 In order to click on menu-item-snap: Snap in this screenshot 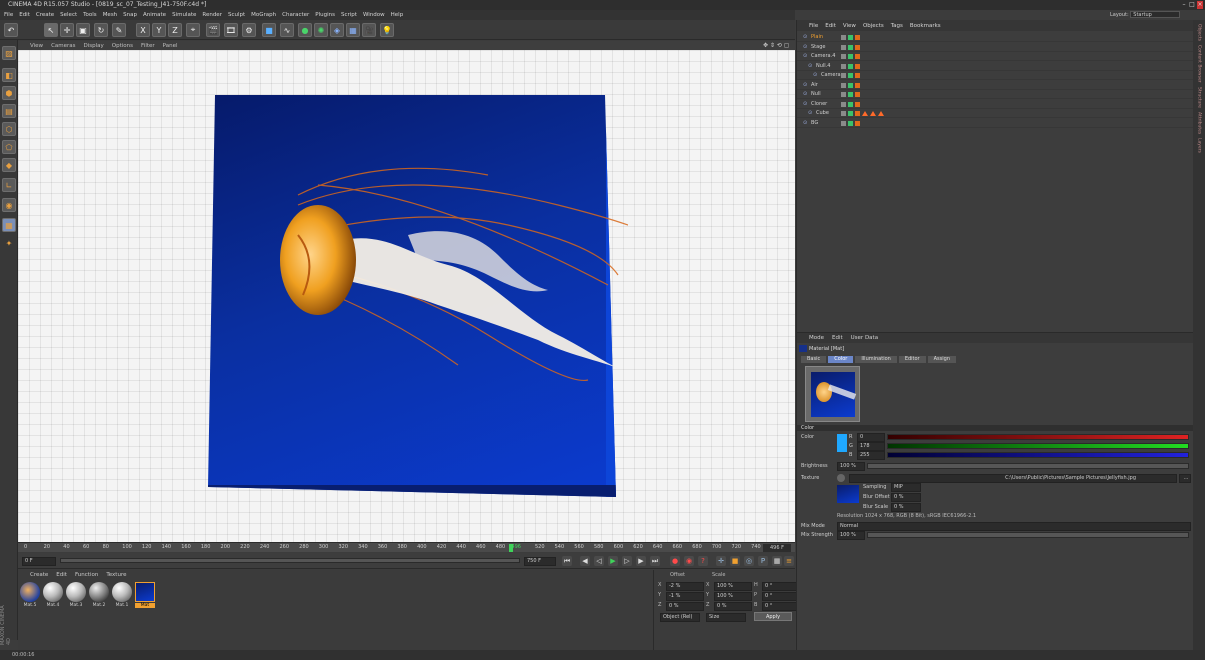, I will do `click(130, 15)`.